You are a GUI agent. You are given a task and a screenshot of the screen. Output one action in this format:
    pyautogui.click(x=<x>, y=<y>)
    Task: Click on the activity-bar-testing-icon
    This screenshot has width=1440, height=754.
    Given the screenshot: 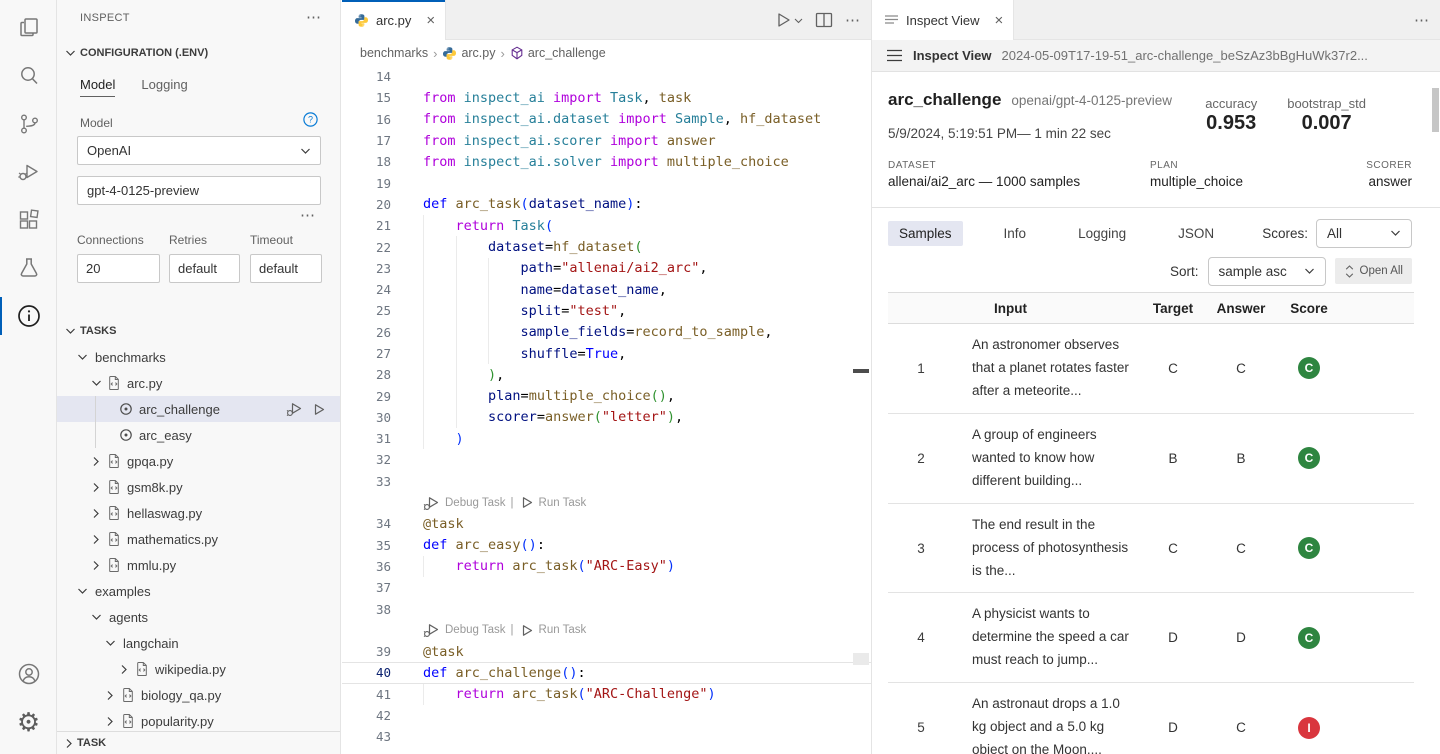 What is the action you would take?
    pyautogui.click(x=28, y=268)
    